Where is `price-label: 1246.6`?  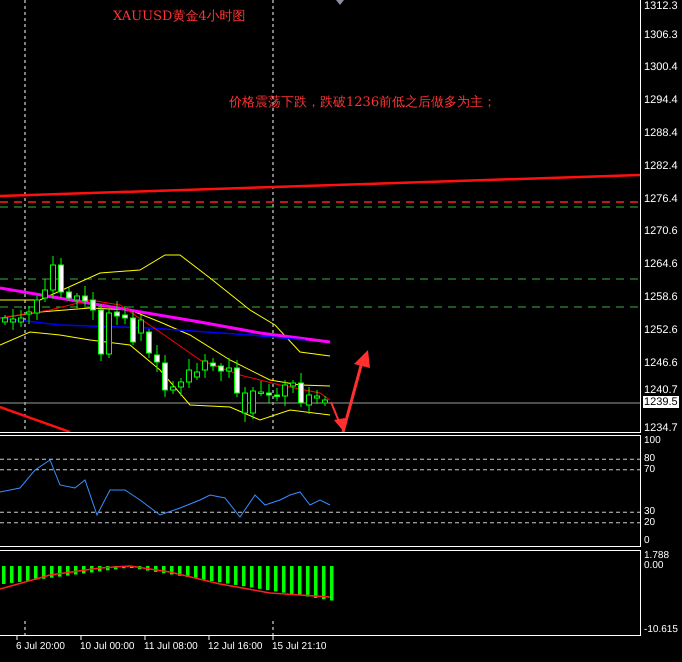 price-label: 1246.6 is located at coordinates (661, 362).